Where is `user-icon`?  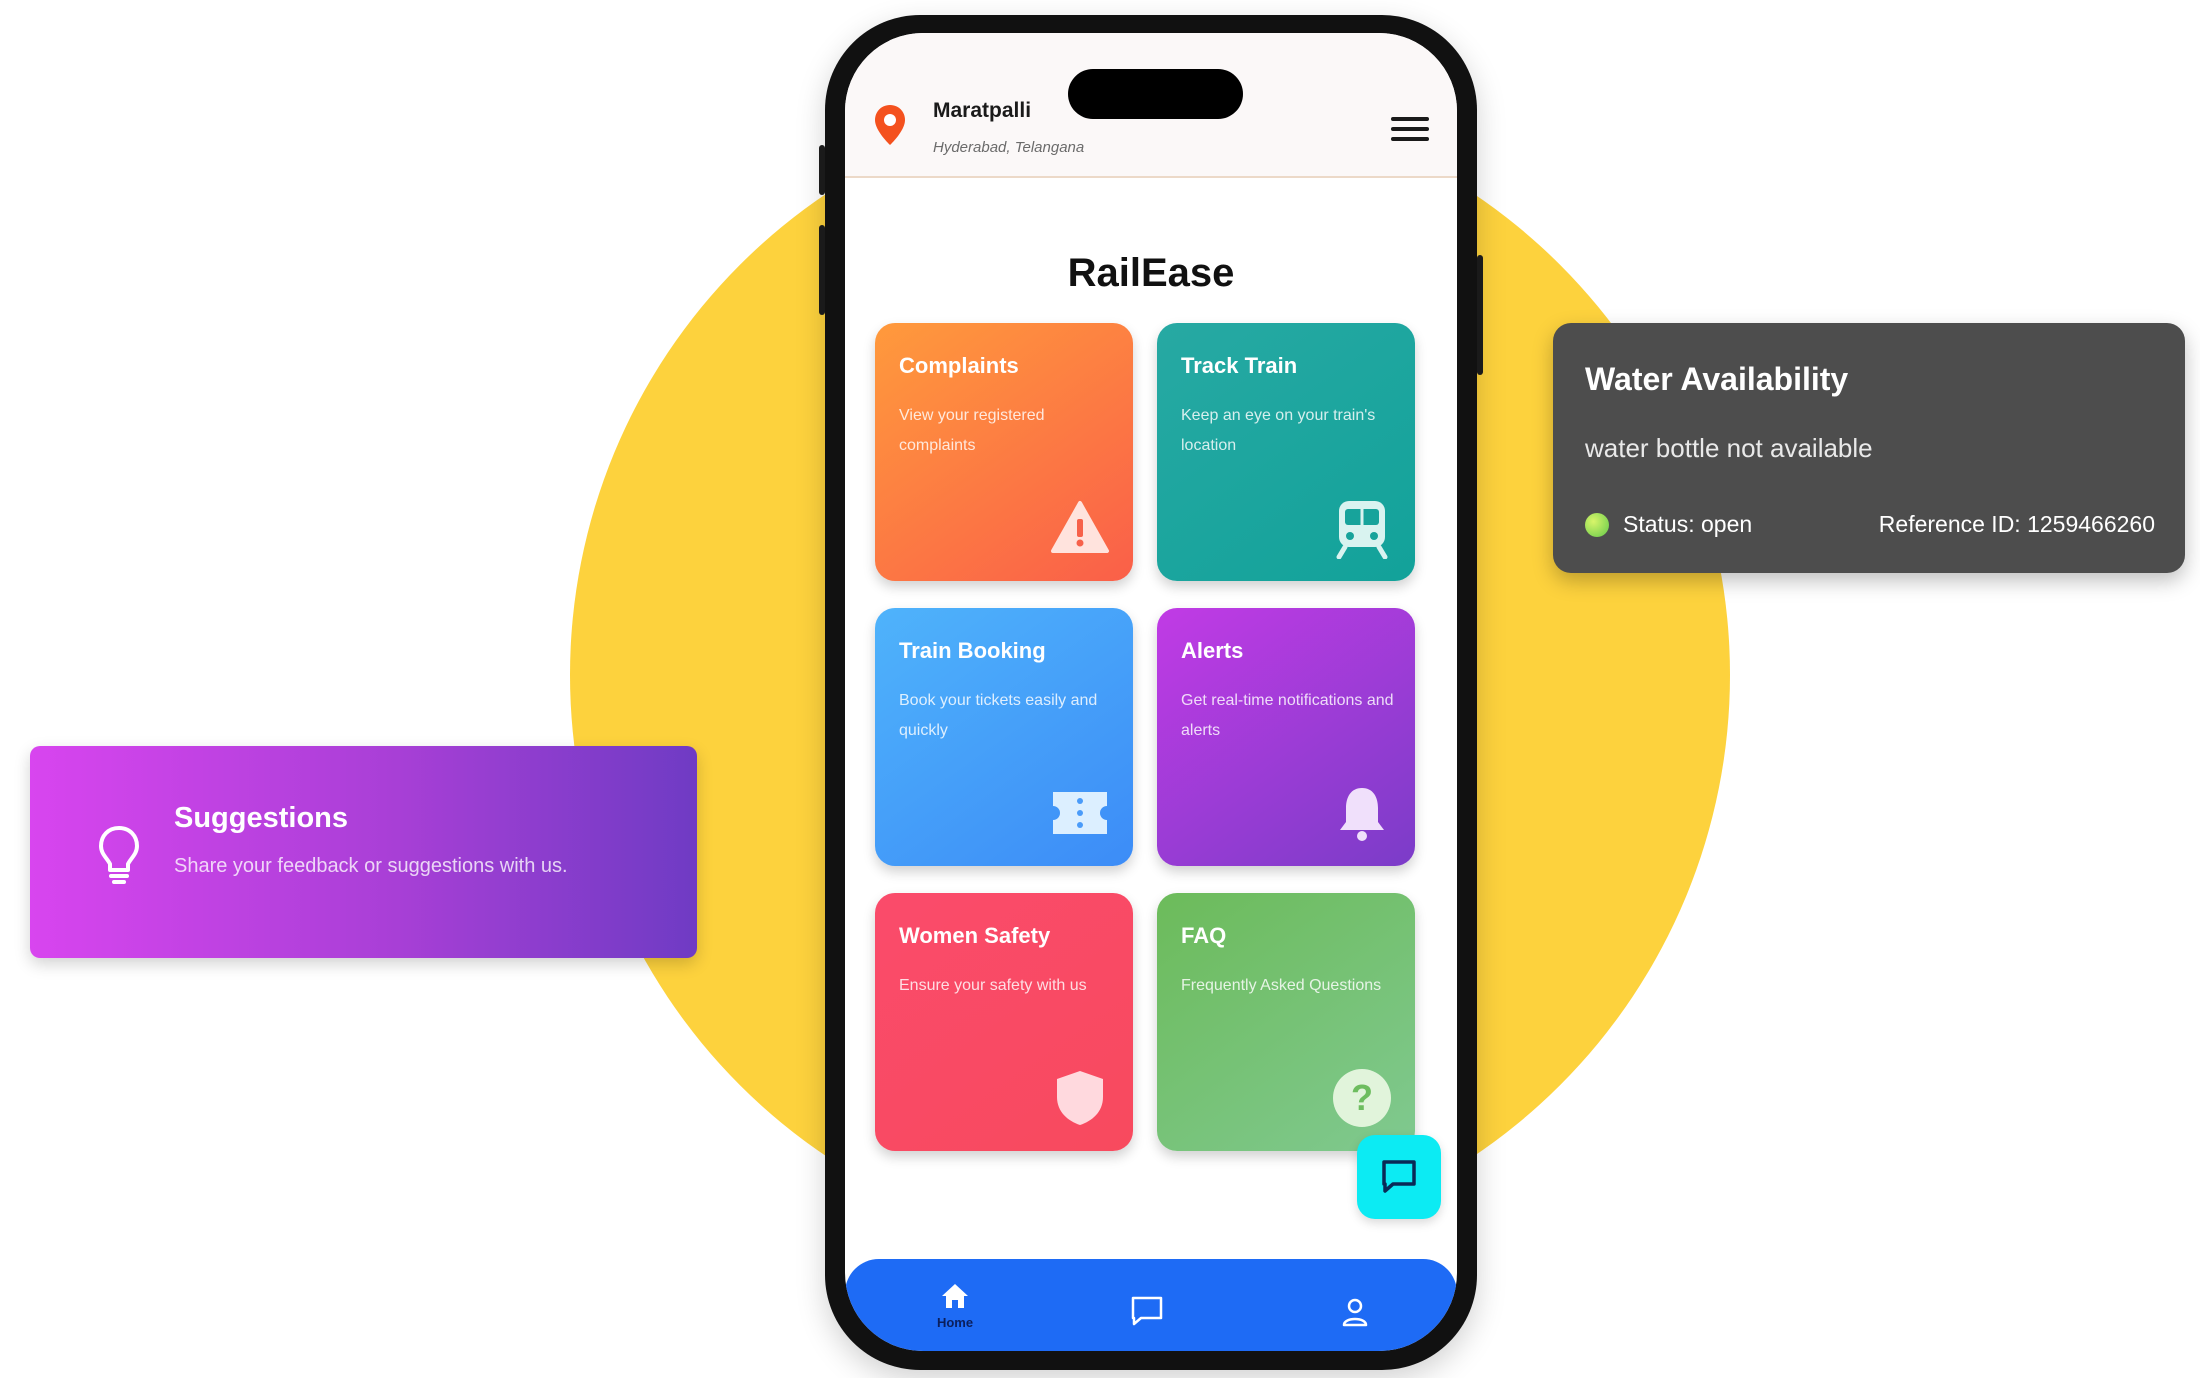
user-icon is located at coordinates (1355, 1312).